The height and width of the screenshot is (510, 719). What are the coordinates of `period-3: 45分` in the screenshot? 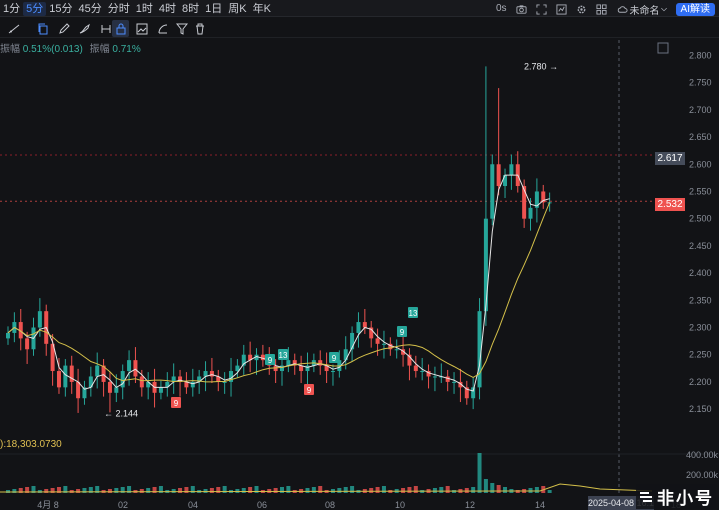 It's located at (90, 9).